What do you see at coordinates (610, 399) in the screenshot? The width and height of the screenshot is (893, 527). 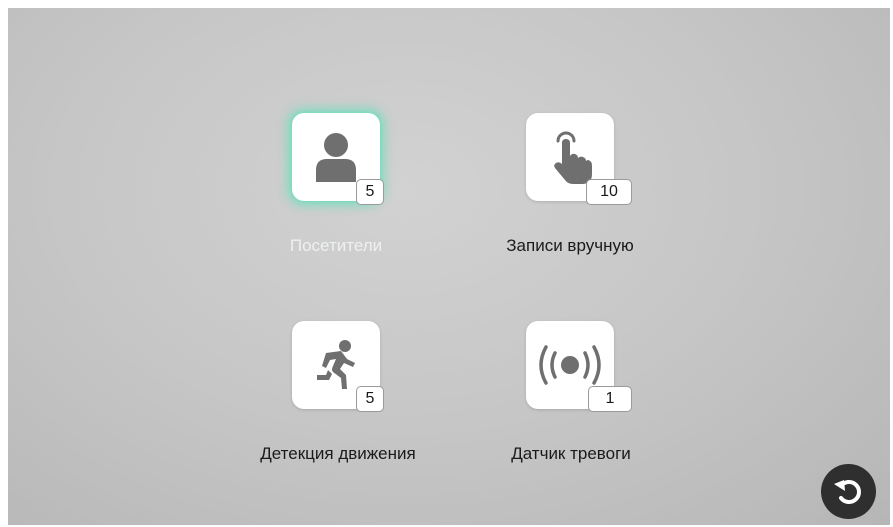 I see `count-badge: 1` at bounding box center [610, 399].